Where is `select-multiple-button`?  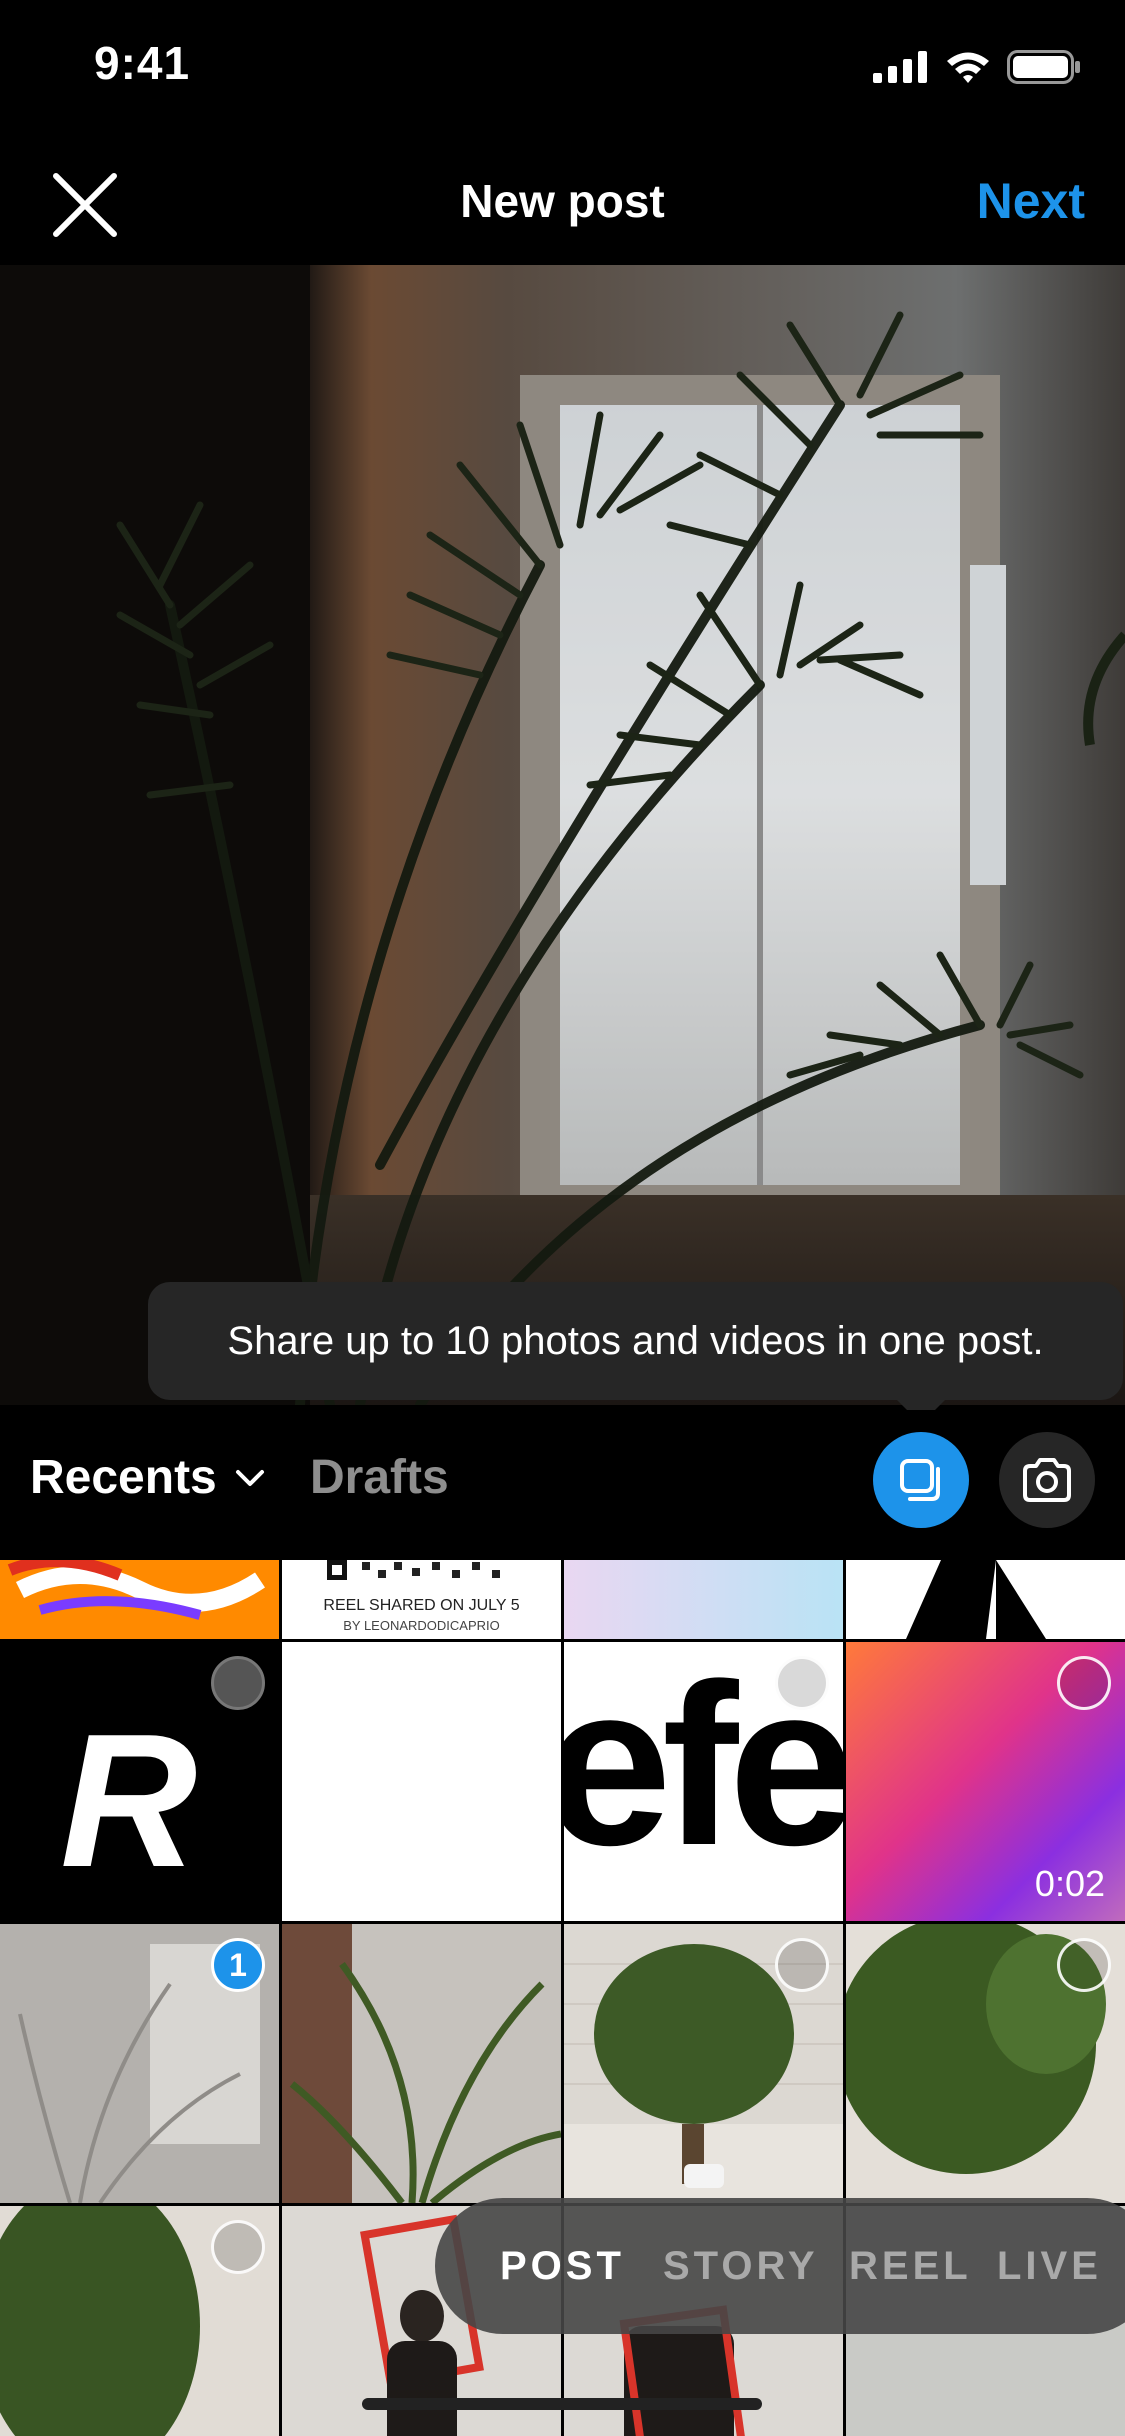 select-multiple-button is located at coordinates (921, 1480).